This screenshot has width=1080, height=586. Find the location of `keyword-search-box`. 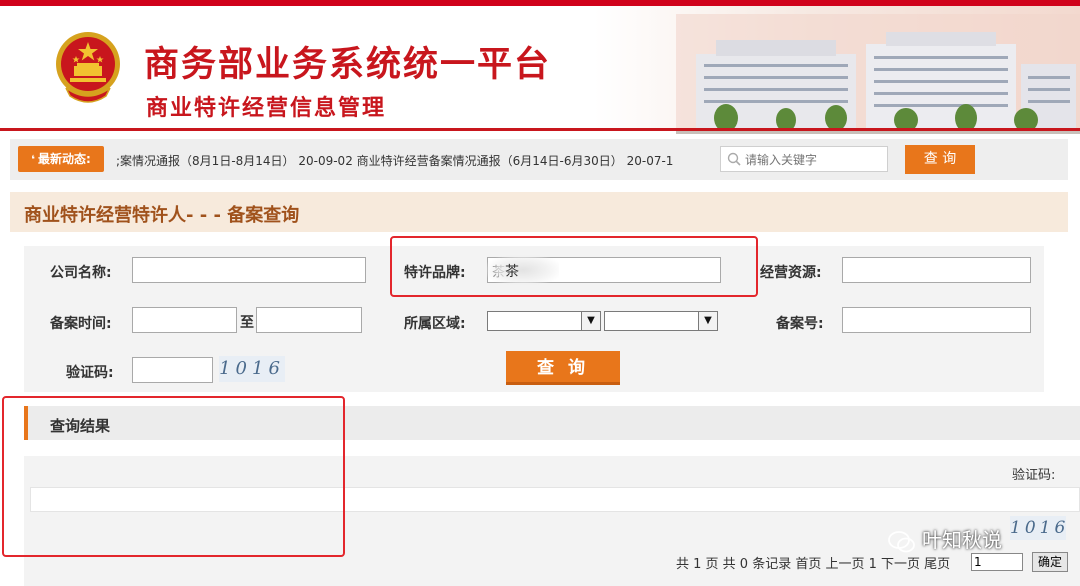

keyword-search-box is located at coordinates (804, 159).